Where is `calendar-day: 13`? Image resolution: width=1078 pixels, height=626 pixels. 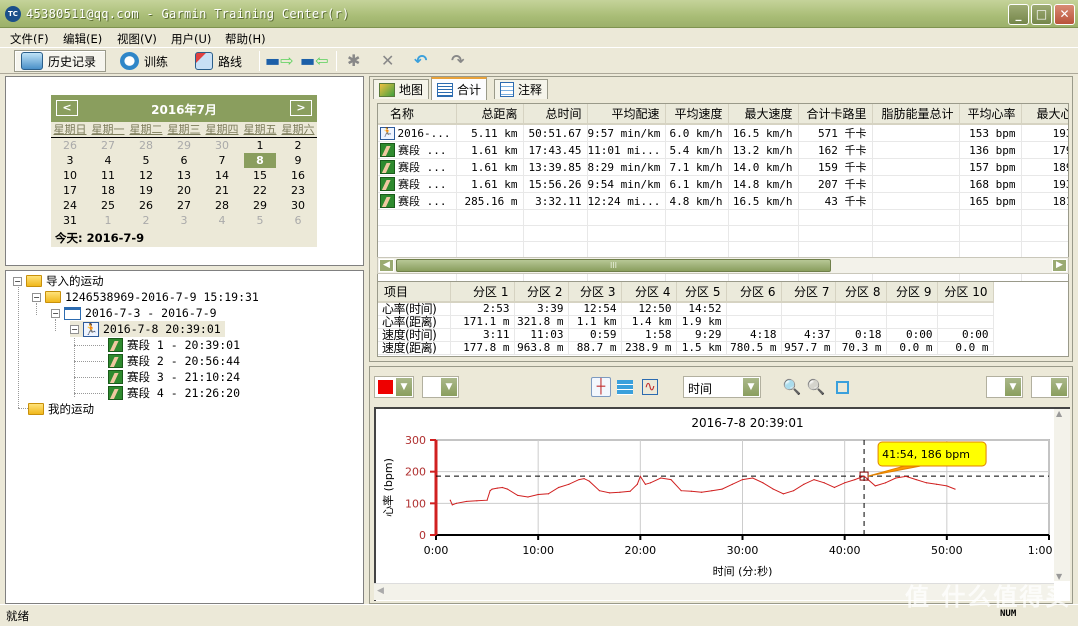
calendar-day: 13 is located at coordinates (184, 175).